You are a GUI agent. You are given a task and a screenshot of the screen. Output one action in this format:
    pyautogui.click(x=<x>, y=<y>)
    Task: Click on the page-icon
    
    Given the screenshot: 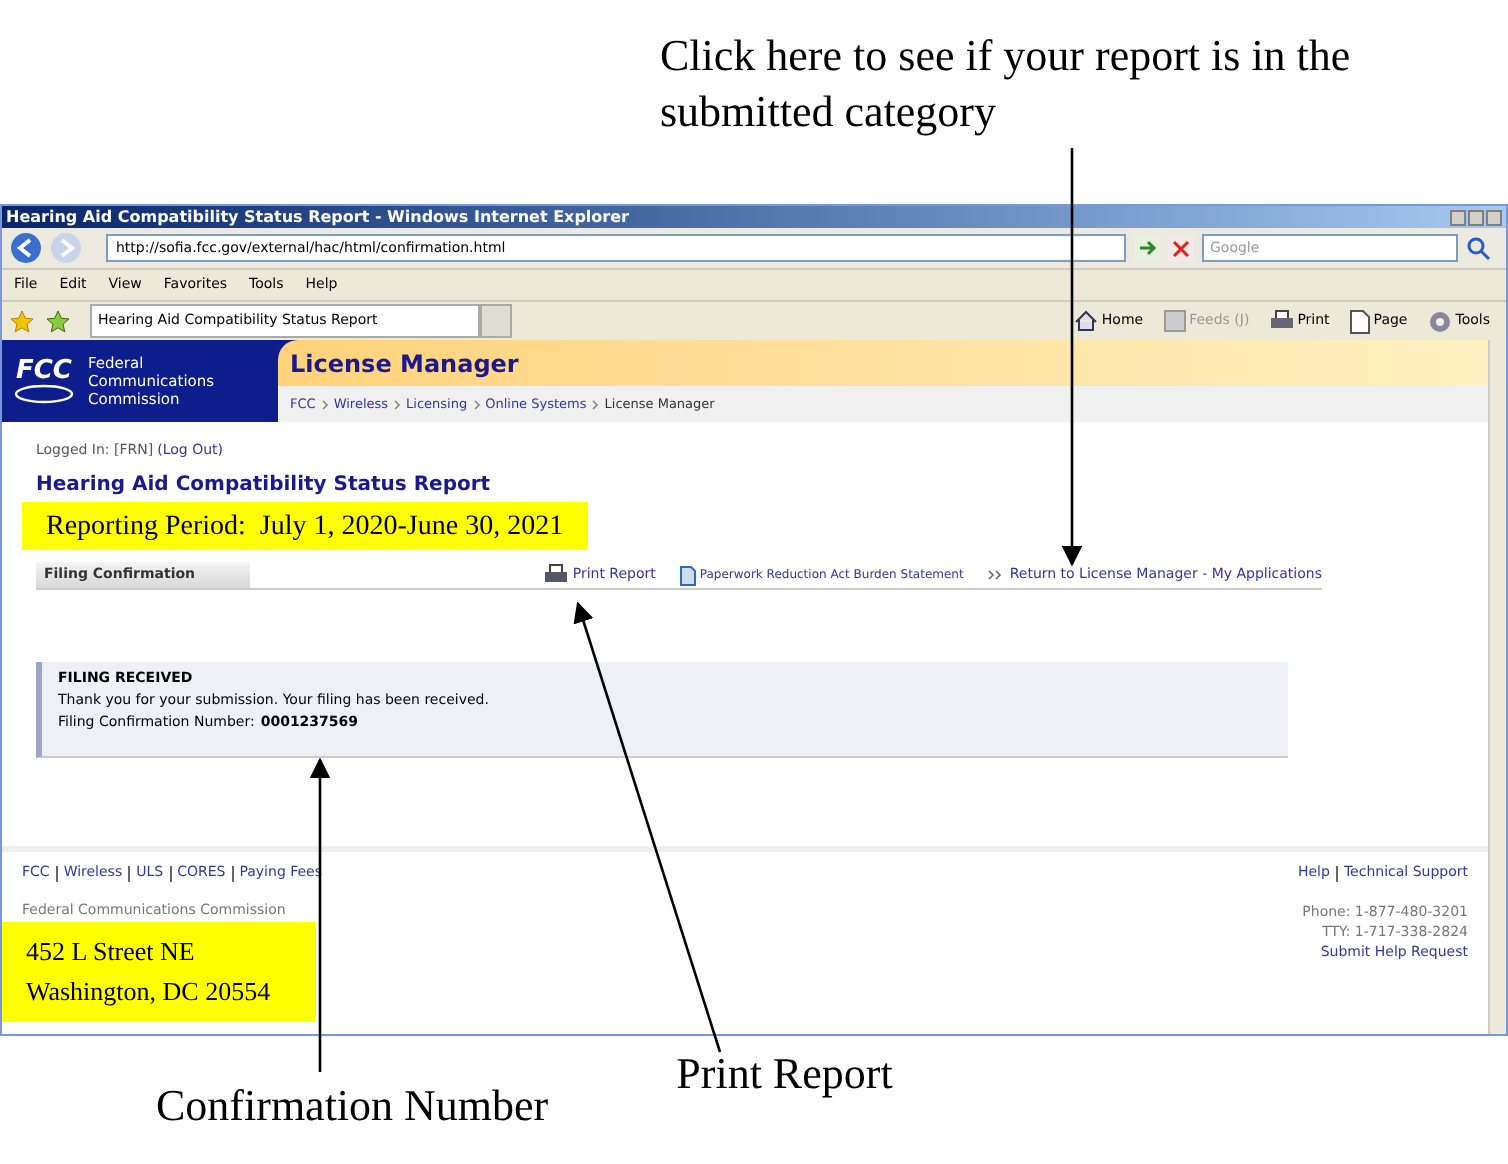 What is the action you would take?
    pyautogui.click(x=1359, y=321)
    